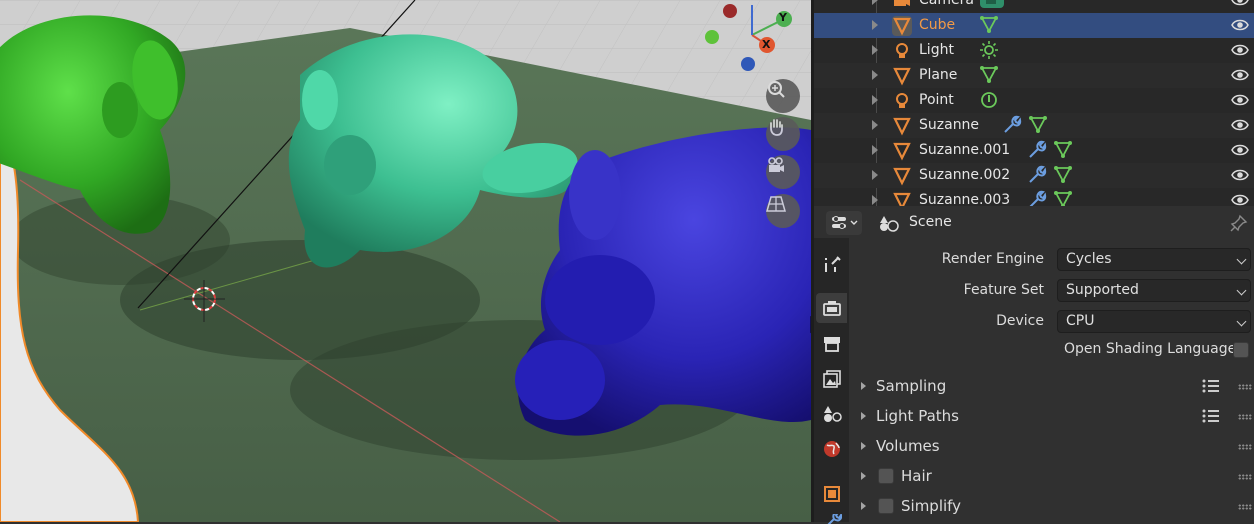 Image resolution: width=1254 pixels, height=524 pixels. I want to click on camera-data-icon, so click(992, 5).